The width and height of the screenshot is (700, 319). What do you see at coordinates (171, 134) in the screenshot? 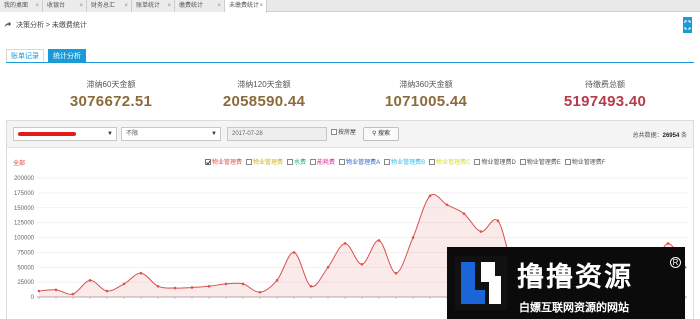
I see `category-select: 不限 ▼` at bounding box center [171, 134].